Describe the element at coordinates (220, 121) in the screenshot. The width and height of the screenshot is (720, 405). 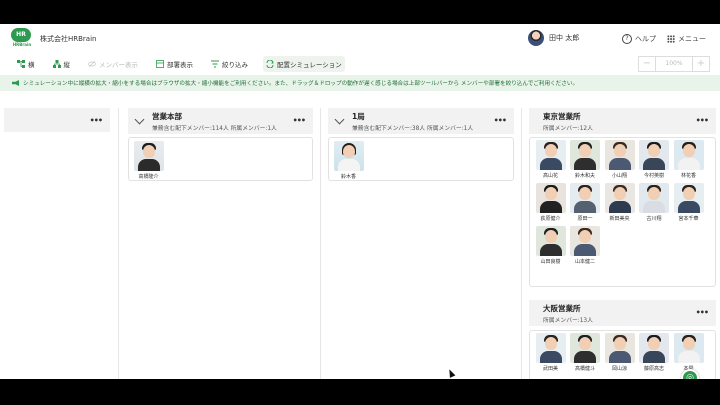
I see `department-header-sales-hq: 営業本部 兼務含む配下メンバー:114人 所属メンバー:1人 •••` at that location.